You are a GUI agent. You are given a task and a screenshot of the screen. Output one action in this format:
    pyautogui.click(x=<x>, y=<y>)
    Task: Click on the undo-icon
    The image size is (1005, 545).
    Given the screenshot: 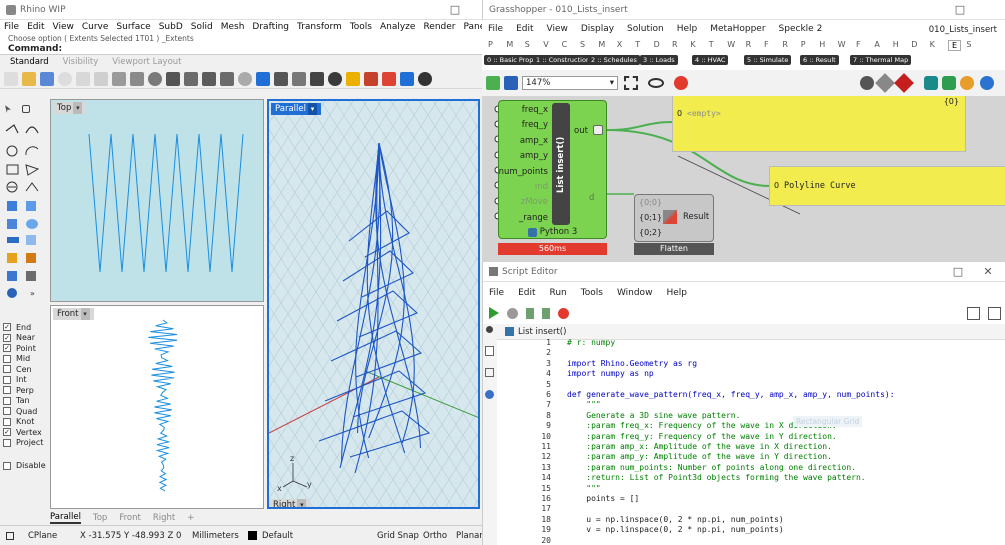 What is the action you would take?
    pyautogui.click(x=137, y=78)
    